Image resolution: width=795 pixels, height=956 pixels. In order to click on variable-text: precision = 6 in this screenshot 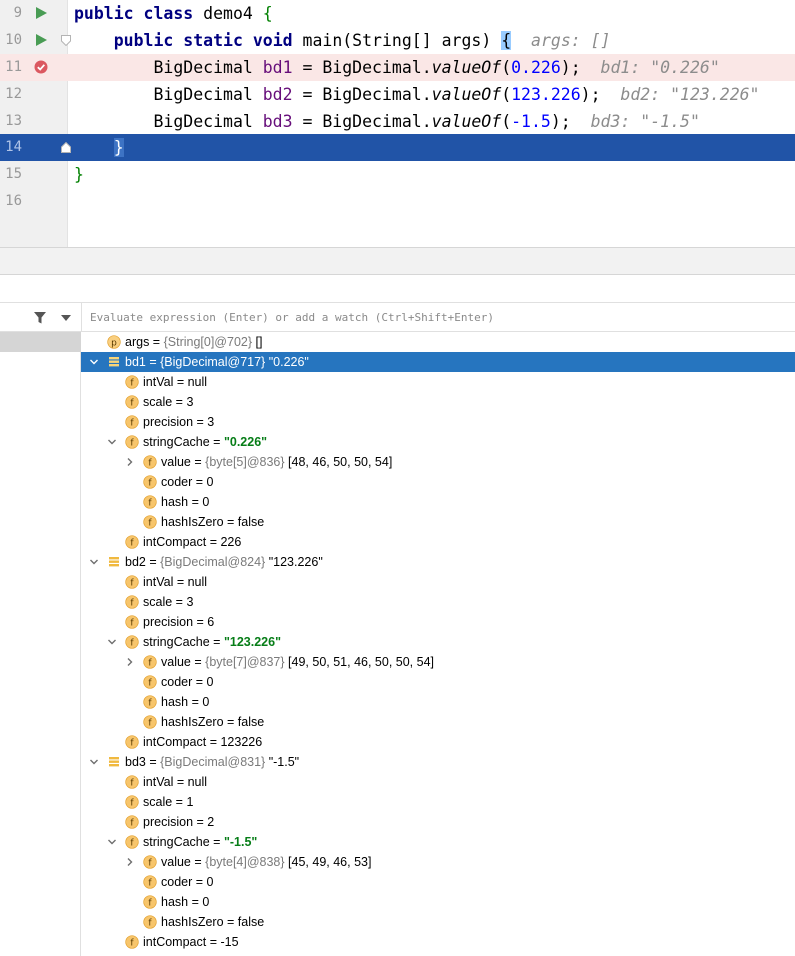, I will do `click(178, 622)`.